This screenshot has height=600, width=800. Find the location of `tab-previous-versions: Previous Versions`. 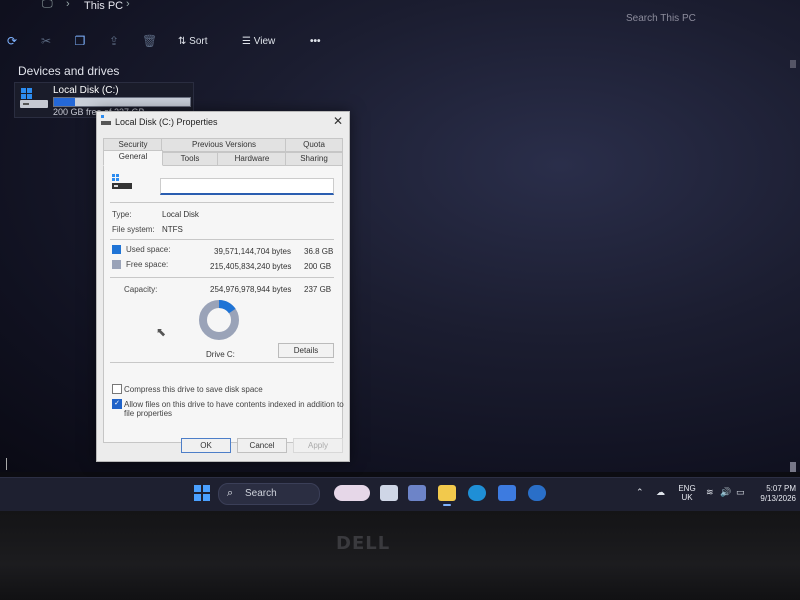

tab-previous-versions: Previous Versions is located at coordinates (224, 145).